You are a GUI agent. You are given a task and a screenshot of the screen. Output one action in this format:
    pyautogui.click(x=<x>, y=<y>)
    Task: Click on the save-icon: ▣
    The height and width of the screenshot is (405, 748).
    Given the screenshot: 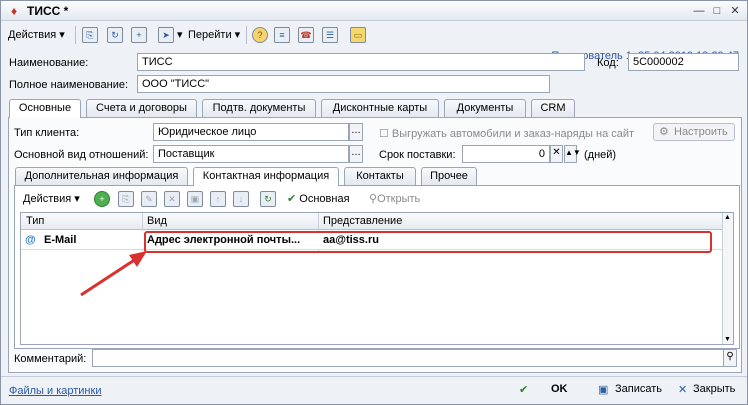 What is the action you would take?
    pyautogui.click(x=603, y=390)
    